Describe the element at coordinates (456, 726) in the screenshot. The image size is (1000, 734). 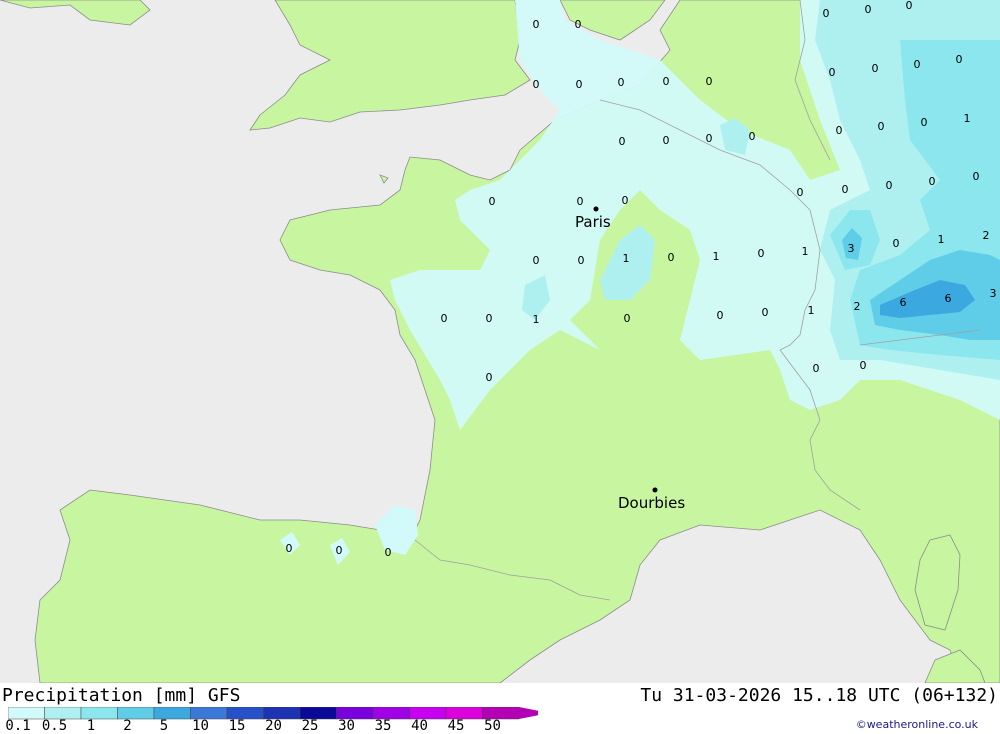
I see `scale-label: 45` at that location.